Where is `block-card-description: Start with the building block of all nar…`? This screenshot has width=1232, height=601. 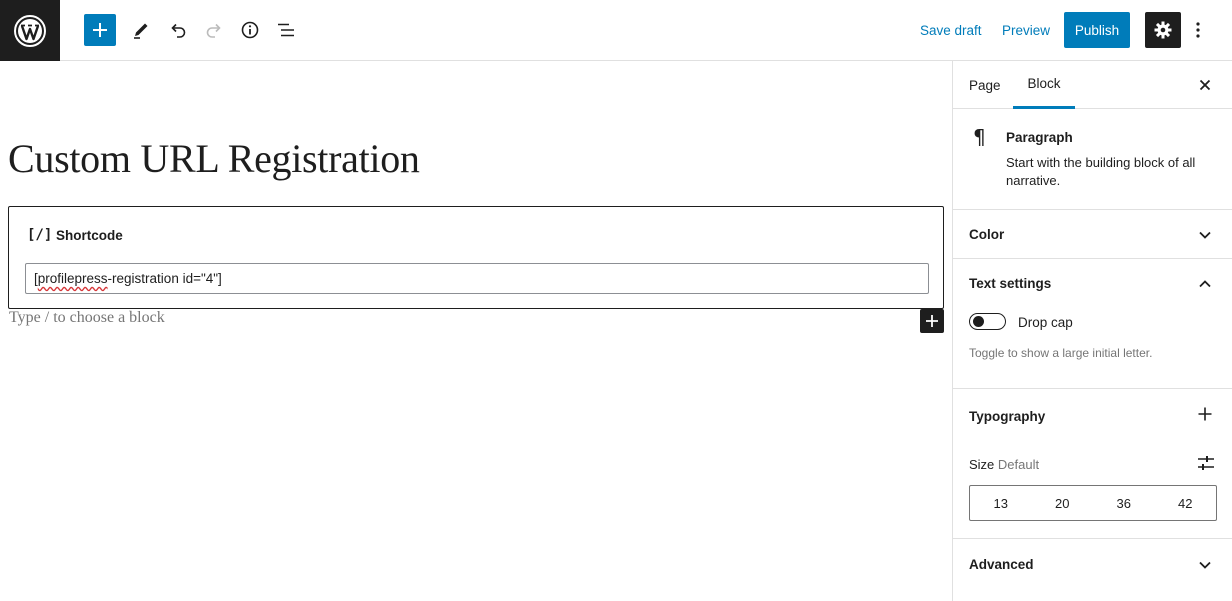
block-card-description: Start with the building block of all nar… is located at coordinates (1101, 171).